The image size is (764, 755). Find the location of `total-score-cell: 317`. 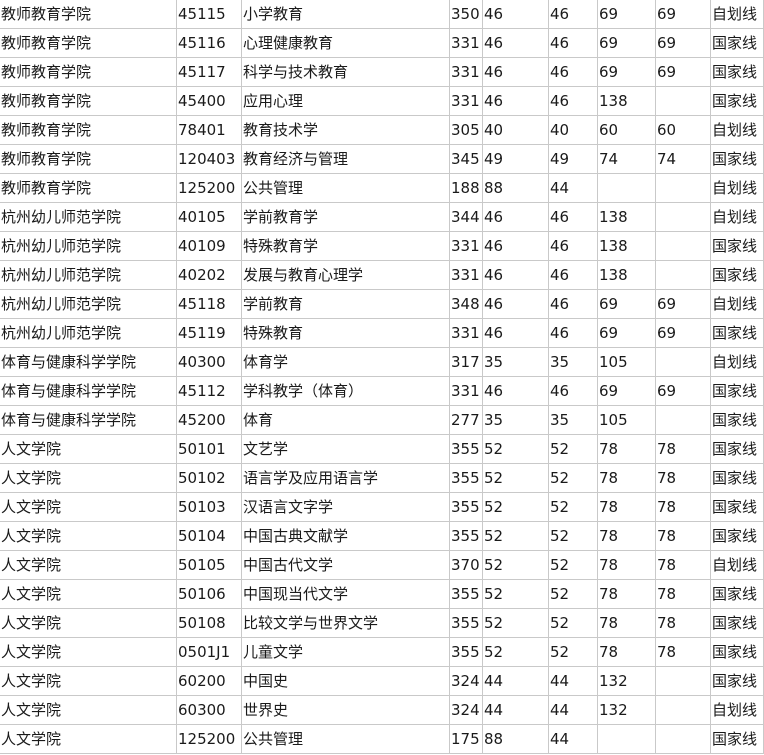

total-score-cell: 317 is located at coordinates (466, 362).